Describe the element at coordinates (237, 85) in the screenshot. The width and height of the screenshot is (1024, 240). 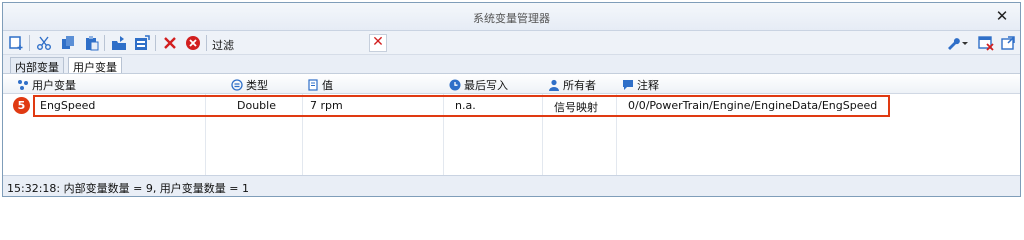
I see `type-icon` at that location.